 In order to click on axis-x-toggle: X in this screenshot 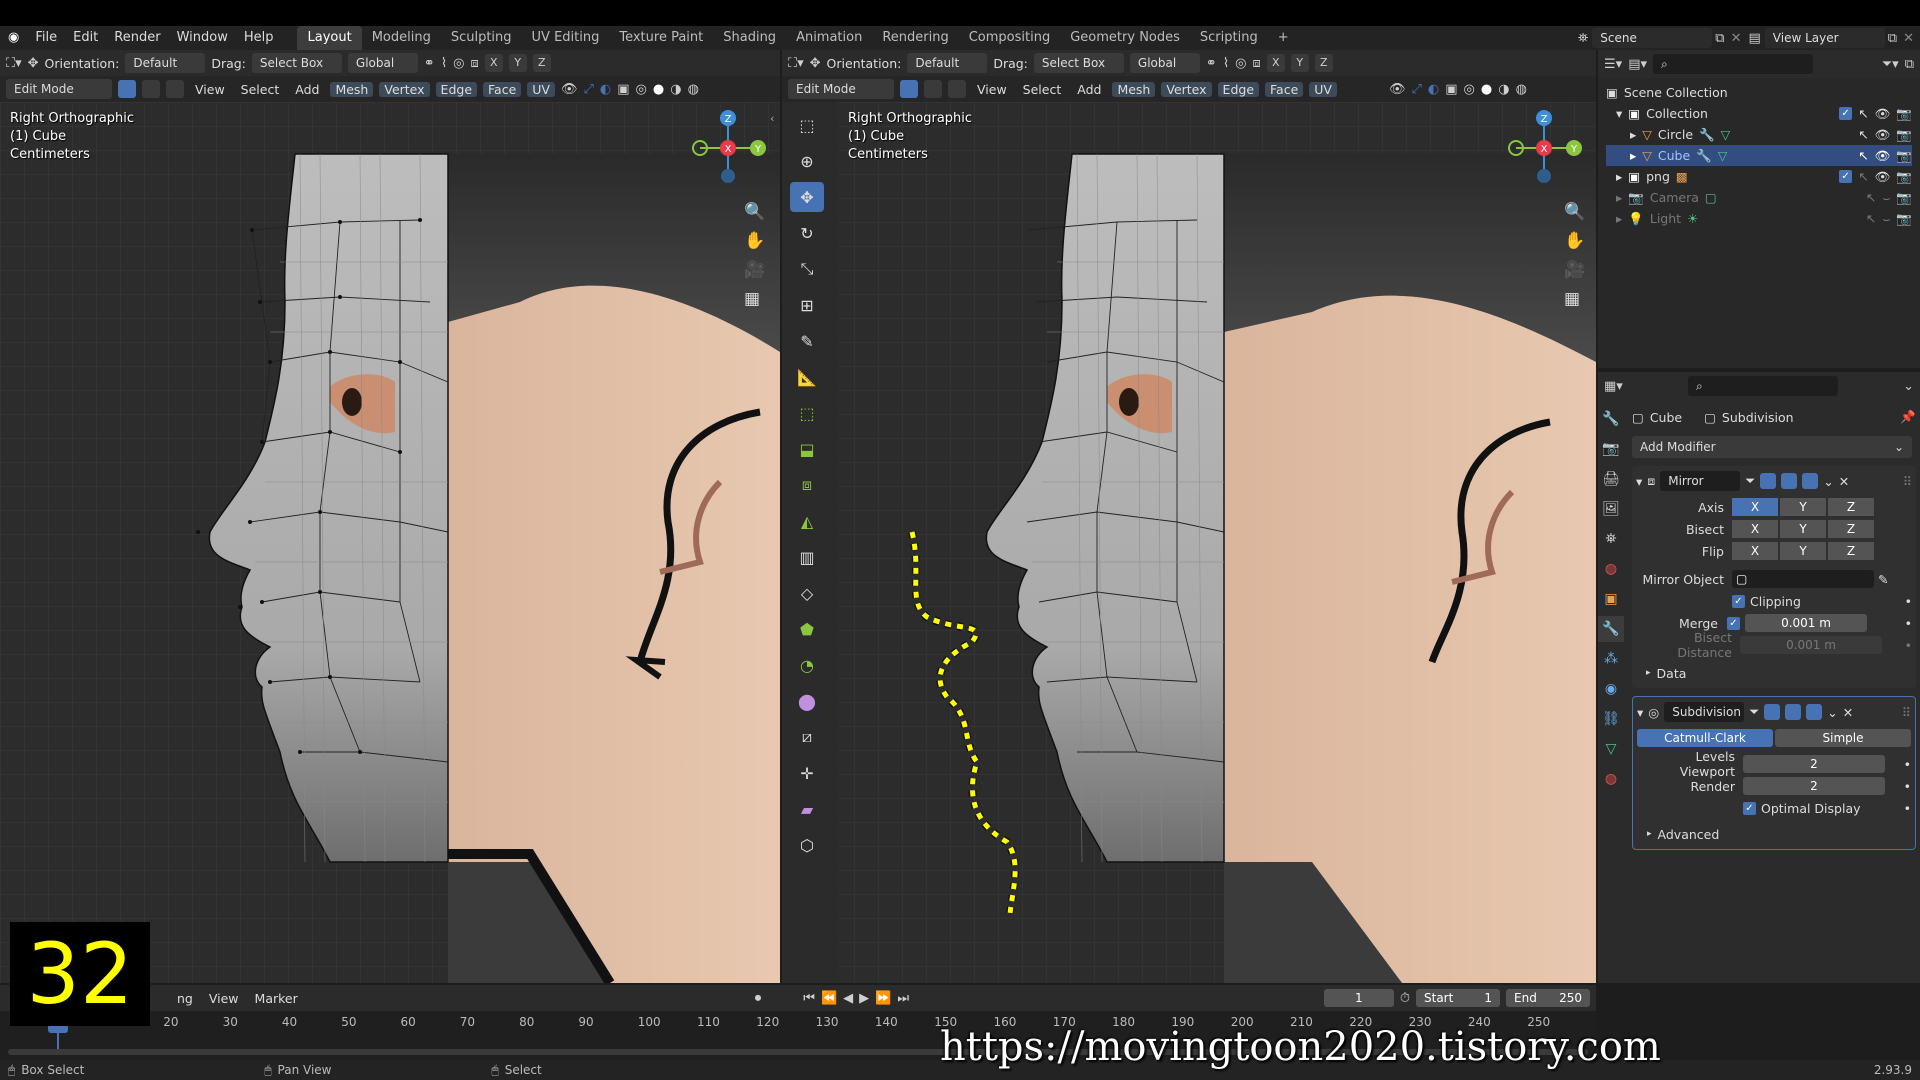, I will do `click(493, 63)`.